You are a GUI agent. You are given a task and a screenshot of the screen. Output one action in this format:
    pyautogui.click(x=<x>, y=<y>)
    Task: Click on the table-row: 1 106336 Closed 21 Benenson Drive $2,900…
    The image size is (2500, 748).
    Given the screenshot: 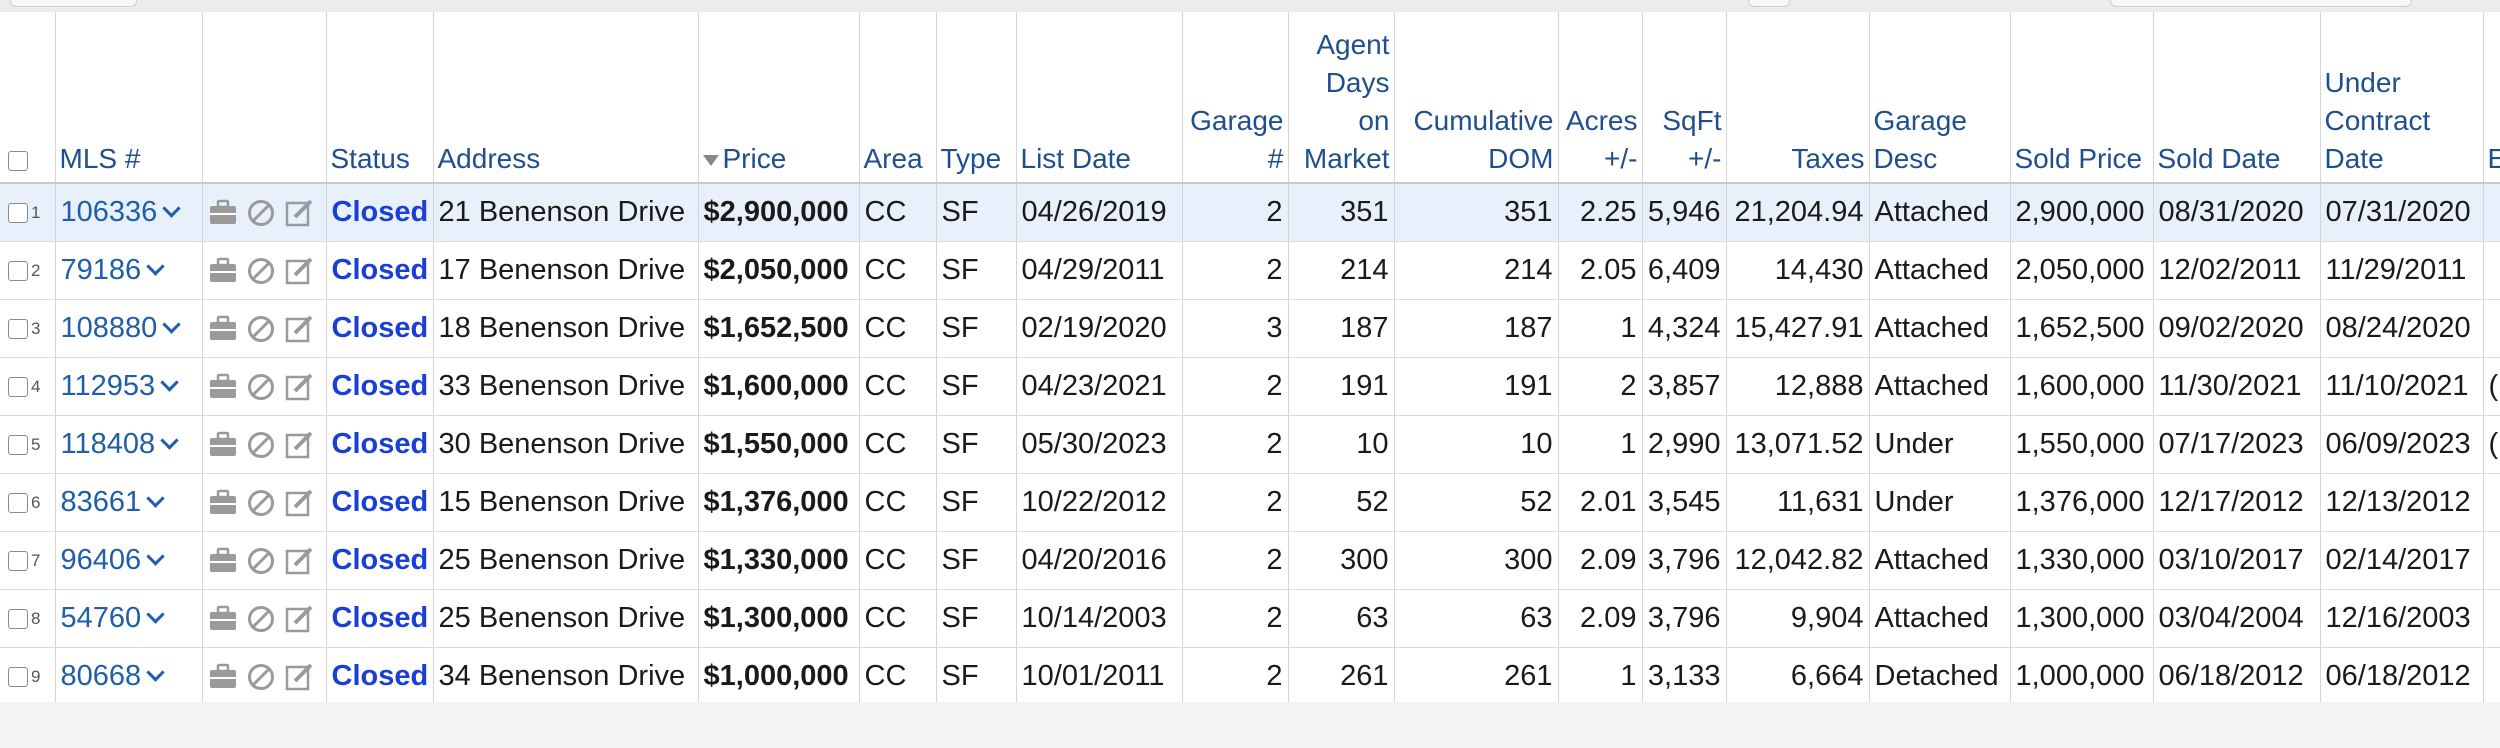 What is the action you would take?
    pyautogui.click(x=1250, y=212)
    